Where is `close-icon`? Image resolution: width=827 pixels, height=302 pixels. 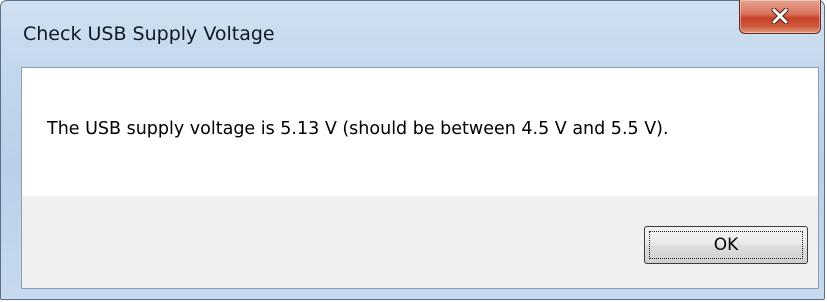 close-icon is located at coordinates (780, 16).